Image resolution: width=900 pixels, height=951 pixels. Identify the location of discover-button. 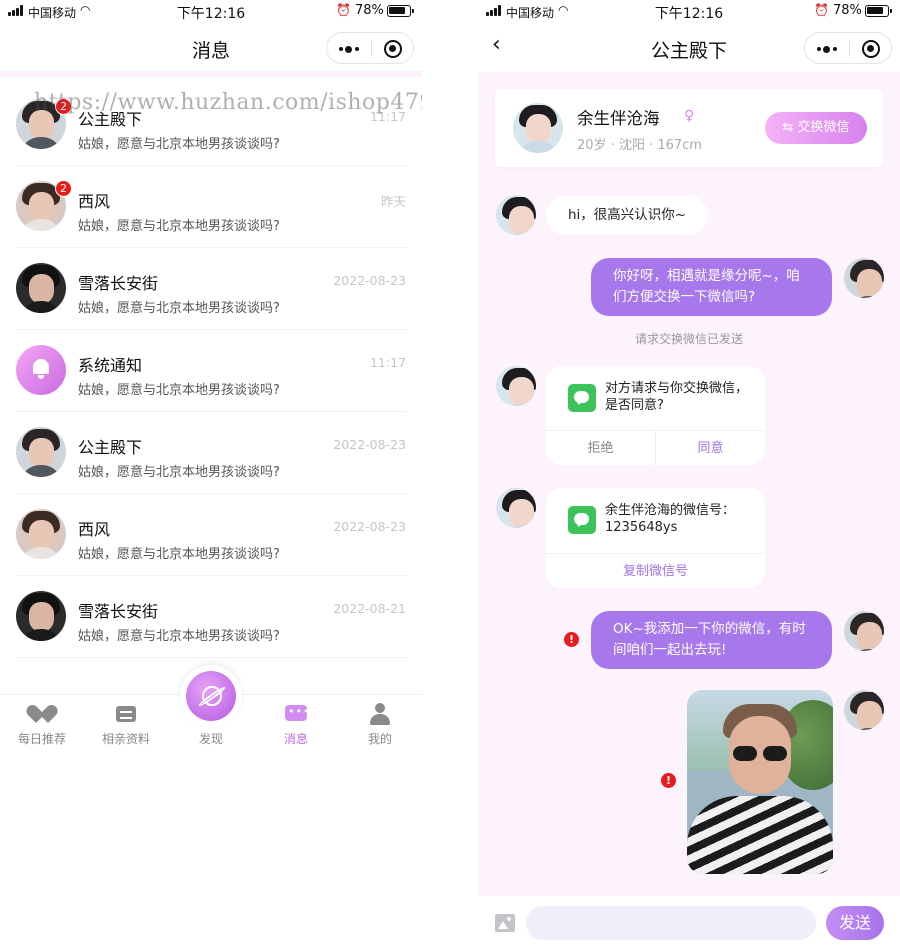
(211, 696).